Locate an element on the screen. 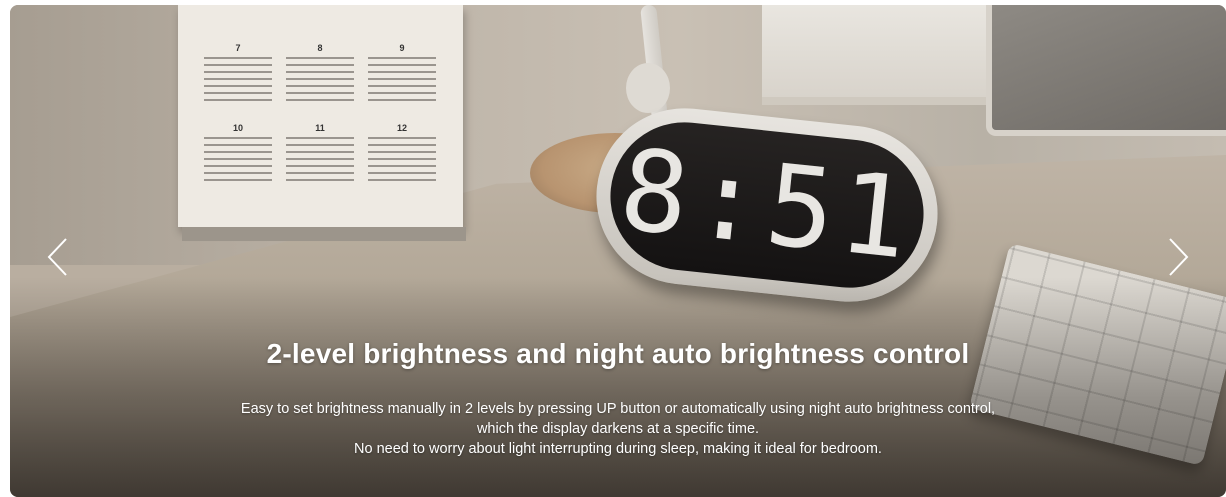  calendar-month-number: 7 is located at coordinates (238, 48).